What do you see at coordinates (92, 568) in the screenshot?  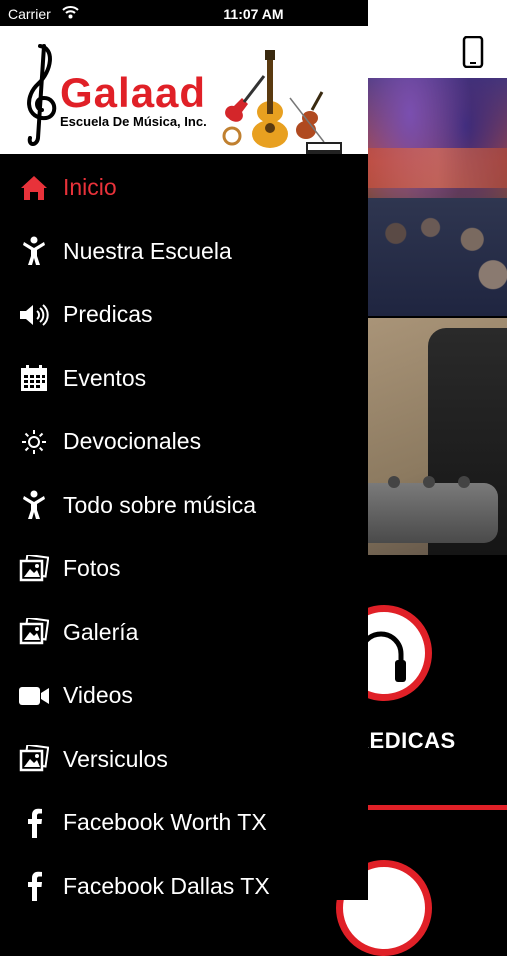 I see `menu-item-label: Fotos` at bounding box center [92, 568].